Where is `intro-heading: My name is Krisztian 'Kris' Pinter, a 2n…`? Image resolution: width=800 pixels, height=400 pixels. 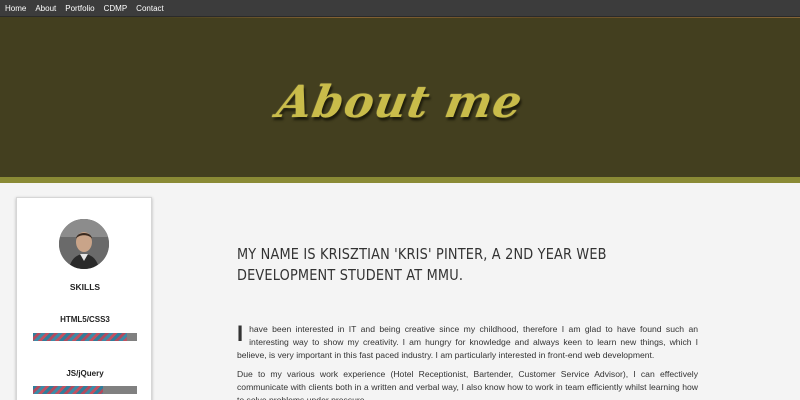
intro-heading: My name is Krisztian 'Kris' Pinter, a 2n… is located at coordinates (422, 264).